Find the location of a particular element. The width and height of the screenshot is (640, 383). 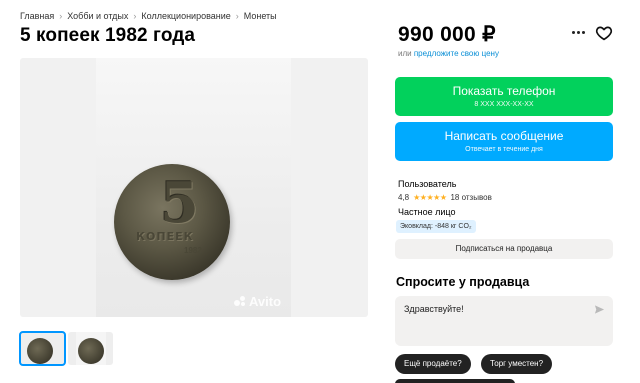

seller-name: Пользователь is located at coordinates (445, 184).